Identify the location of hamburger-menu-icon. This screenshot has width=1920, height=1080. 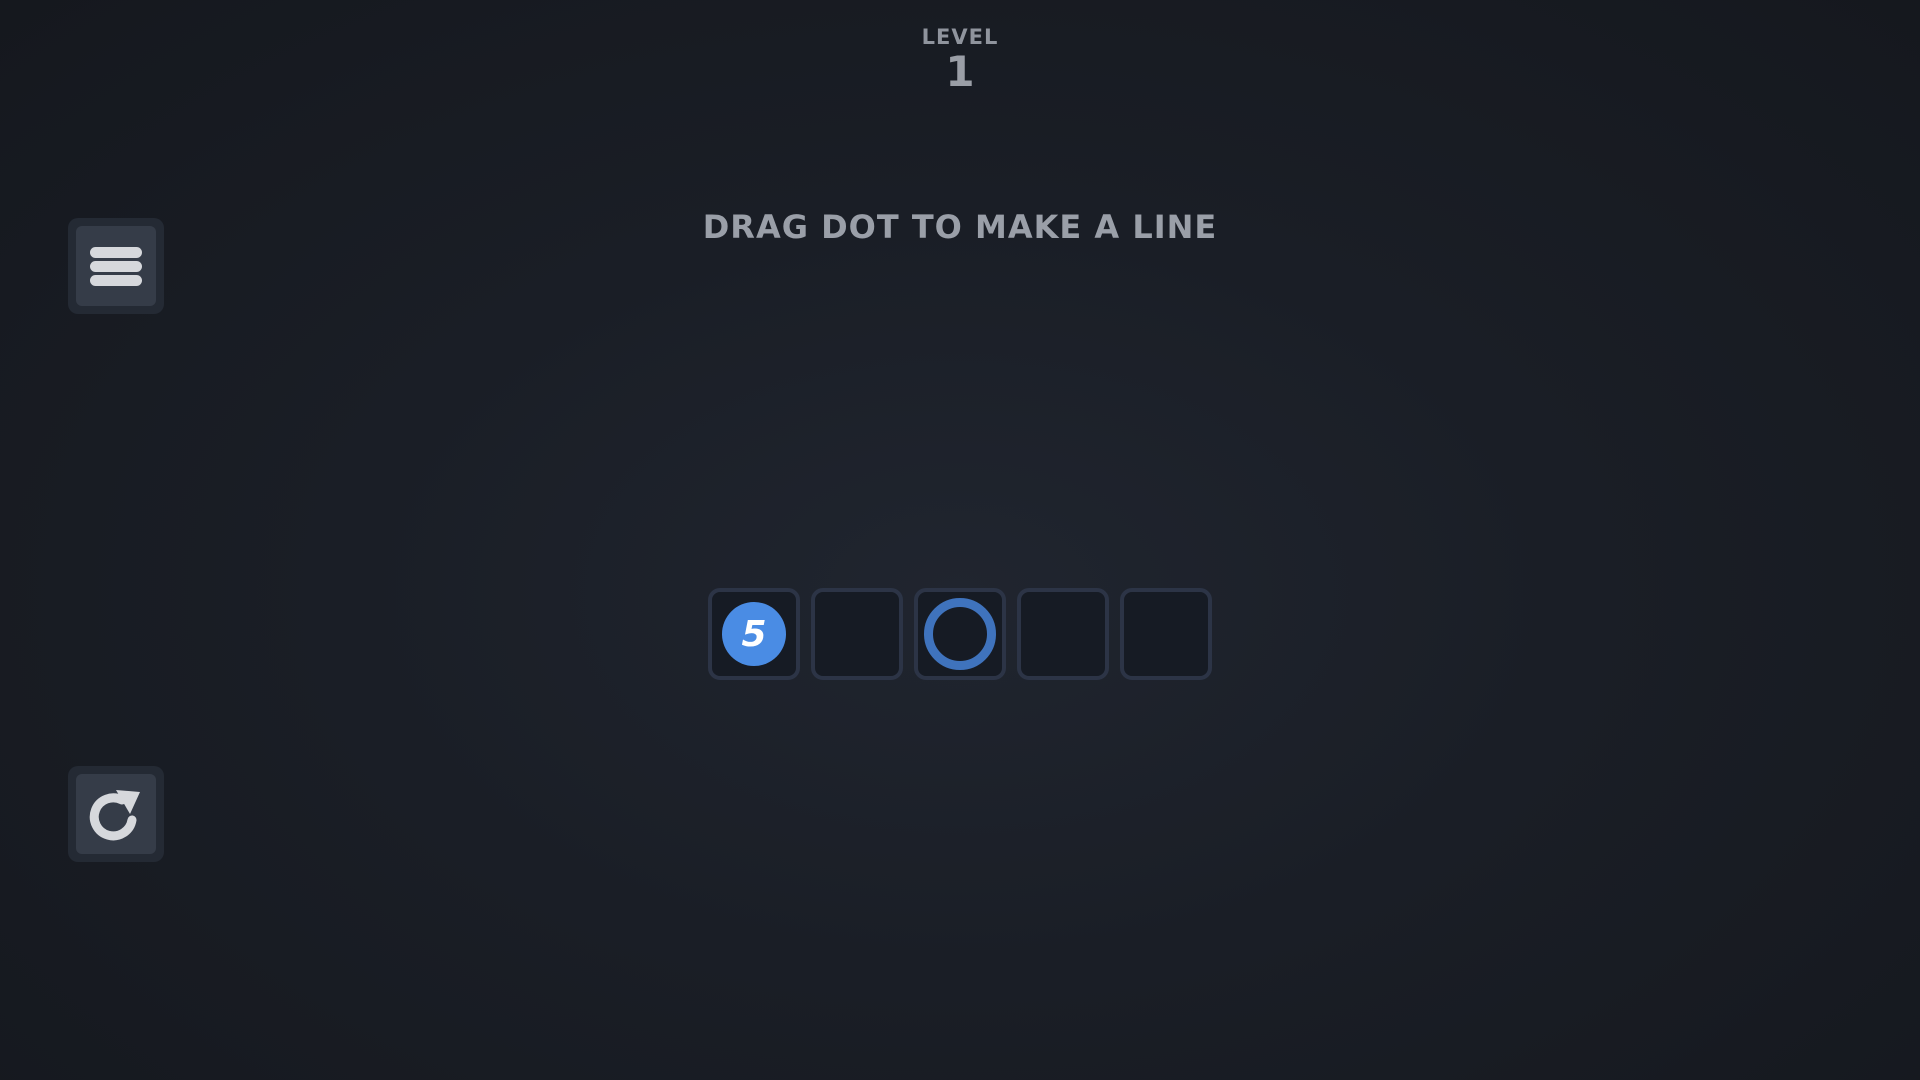
(116, 266).